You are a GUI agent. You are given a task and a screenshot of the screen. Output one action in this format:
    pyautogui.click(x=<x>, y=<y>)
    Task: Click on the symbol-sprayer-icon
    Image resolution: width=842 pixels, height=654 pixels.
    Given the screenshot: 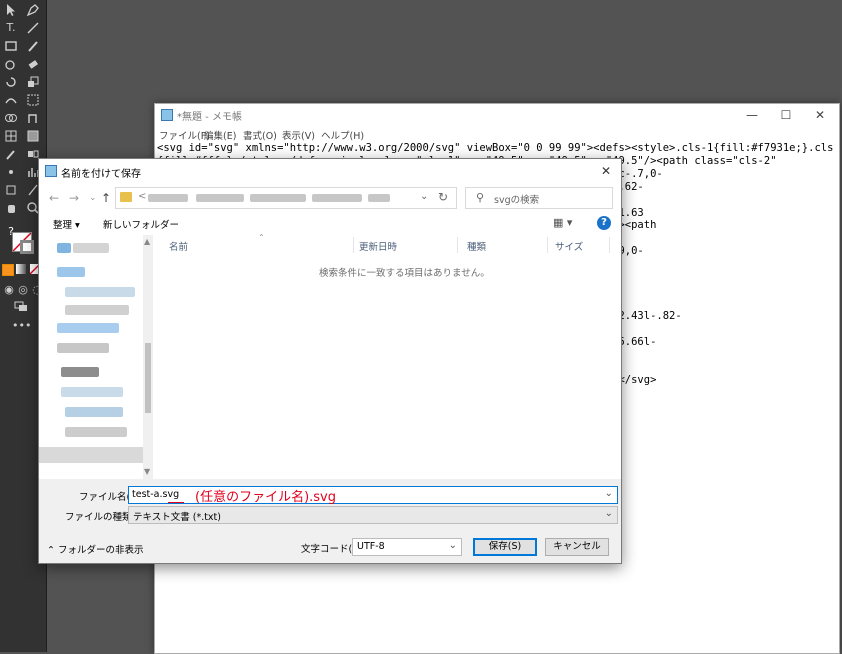 What is the action you would take?
    pyautogui.click(x=11, y=172)
    